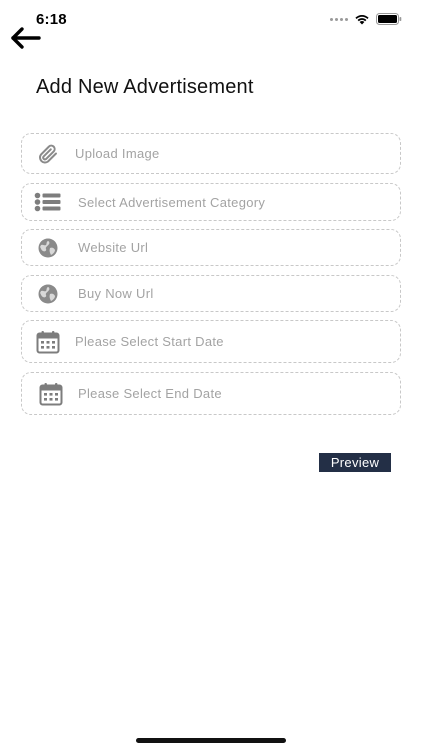 The width and height of the screenshot is (422, 750). I want to click on buy-now-url-label: Buy Now Url, so click(116, 293).